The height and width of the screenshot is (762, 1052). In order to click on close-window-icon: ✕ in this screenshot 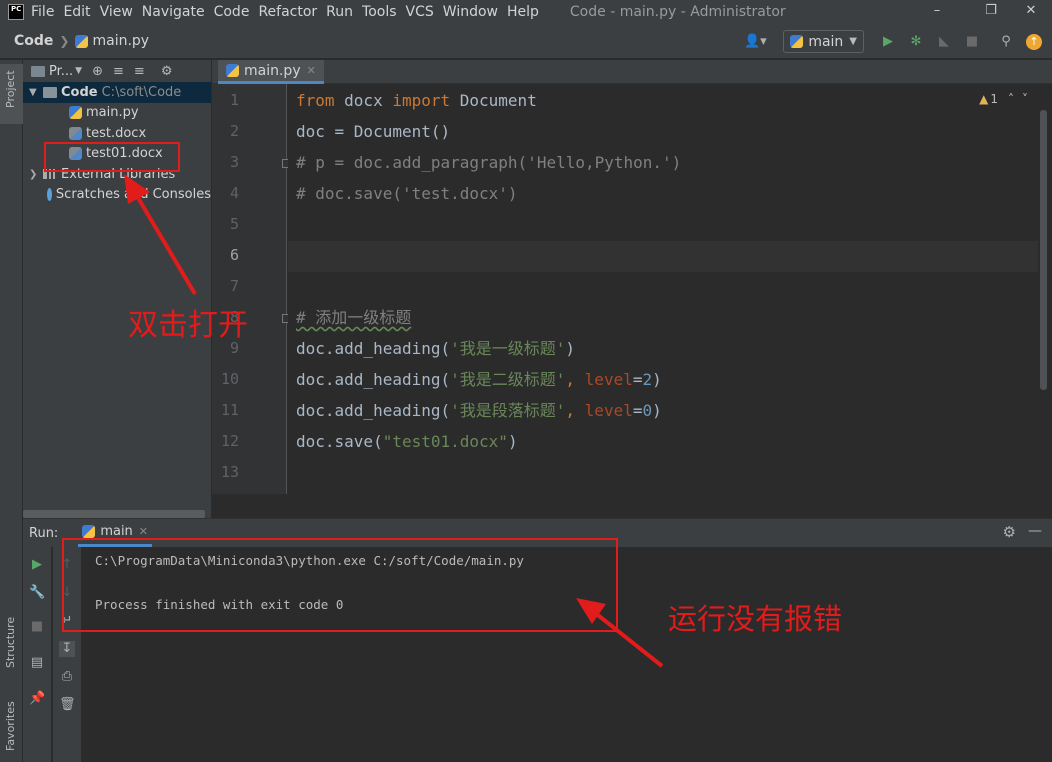, I will do `click(1030, 12)`.